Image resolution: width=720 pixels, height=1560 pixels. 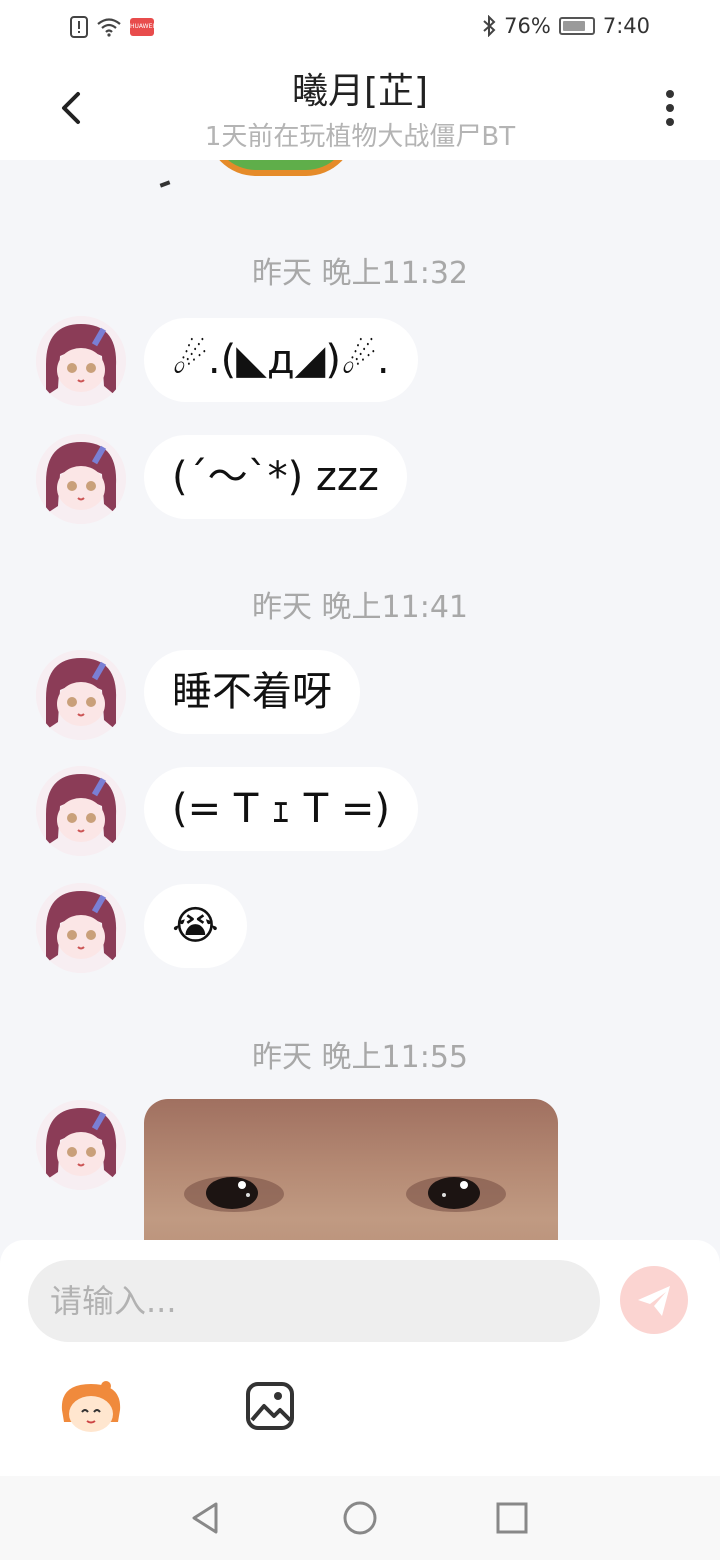 I want to click on bluetooth-icon, so click(x=489, y=26).